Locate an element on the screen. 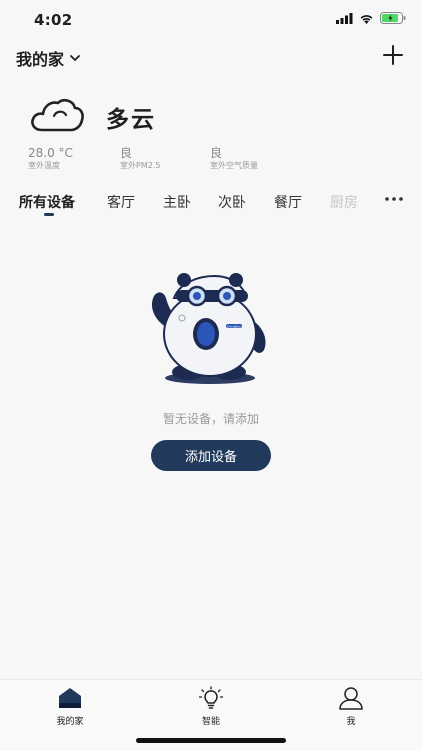 The height and width of the screenshot is (751, 422). home-icon is located at coordinates (70, 698).